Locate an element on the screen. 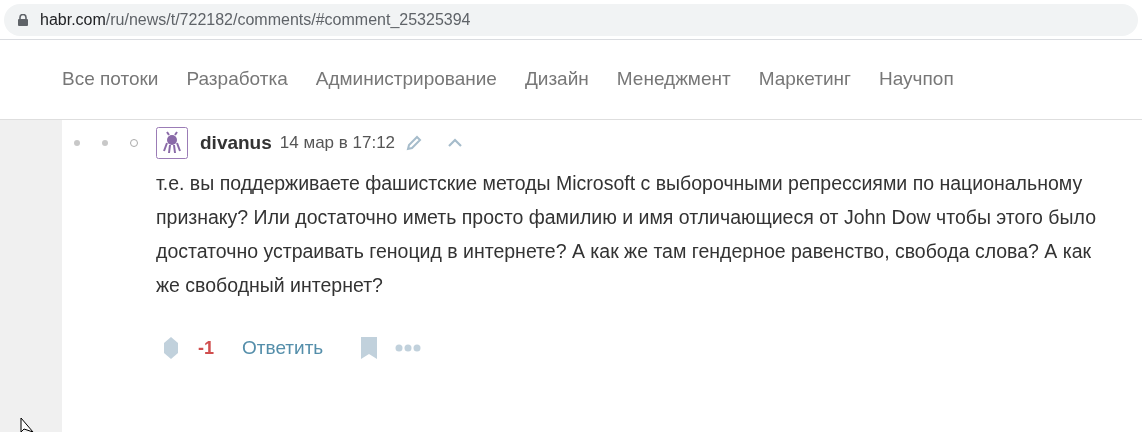  vote-score: -1 is located at coordinates (206, 348).